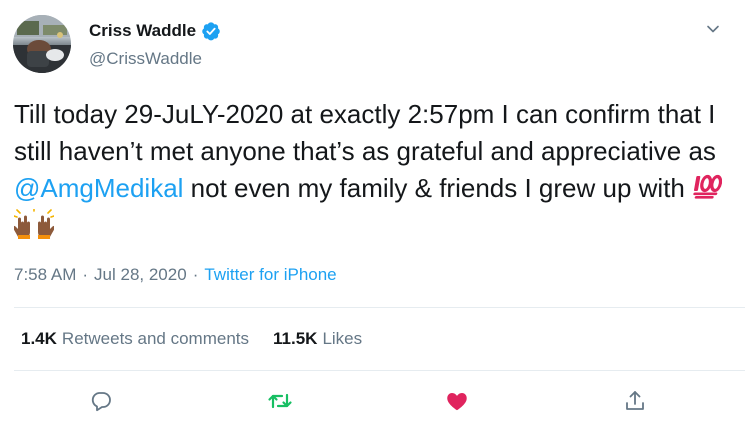  What do you see at coordinates (45, 275) in the screenshot?
I see `tweet-time: 7:58 AM` at bounding box center [45, 275].